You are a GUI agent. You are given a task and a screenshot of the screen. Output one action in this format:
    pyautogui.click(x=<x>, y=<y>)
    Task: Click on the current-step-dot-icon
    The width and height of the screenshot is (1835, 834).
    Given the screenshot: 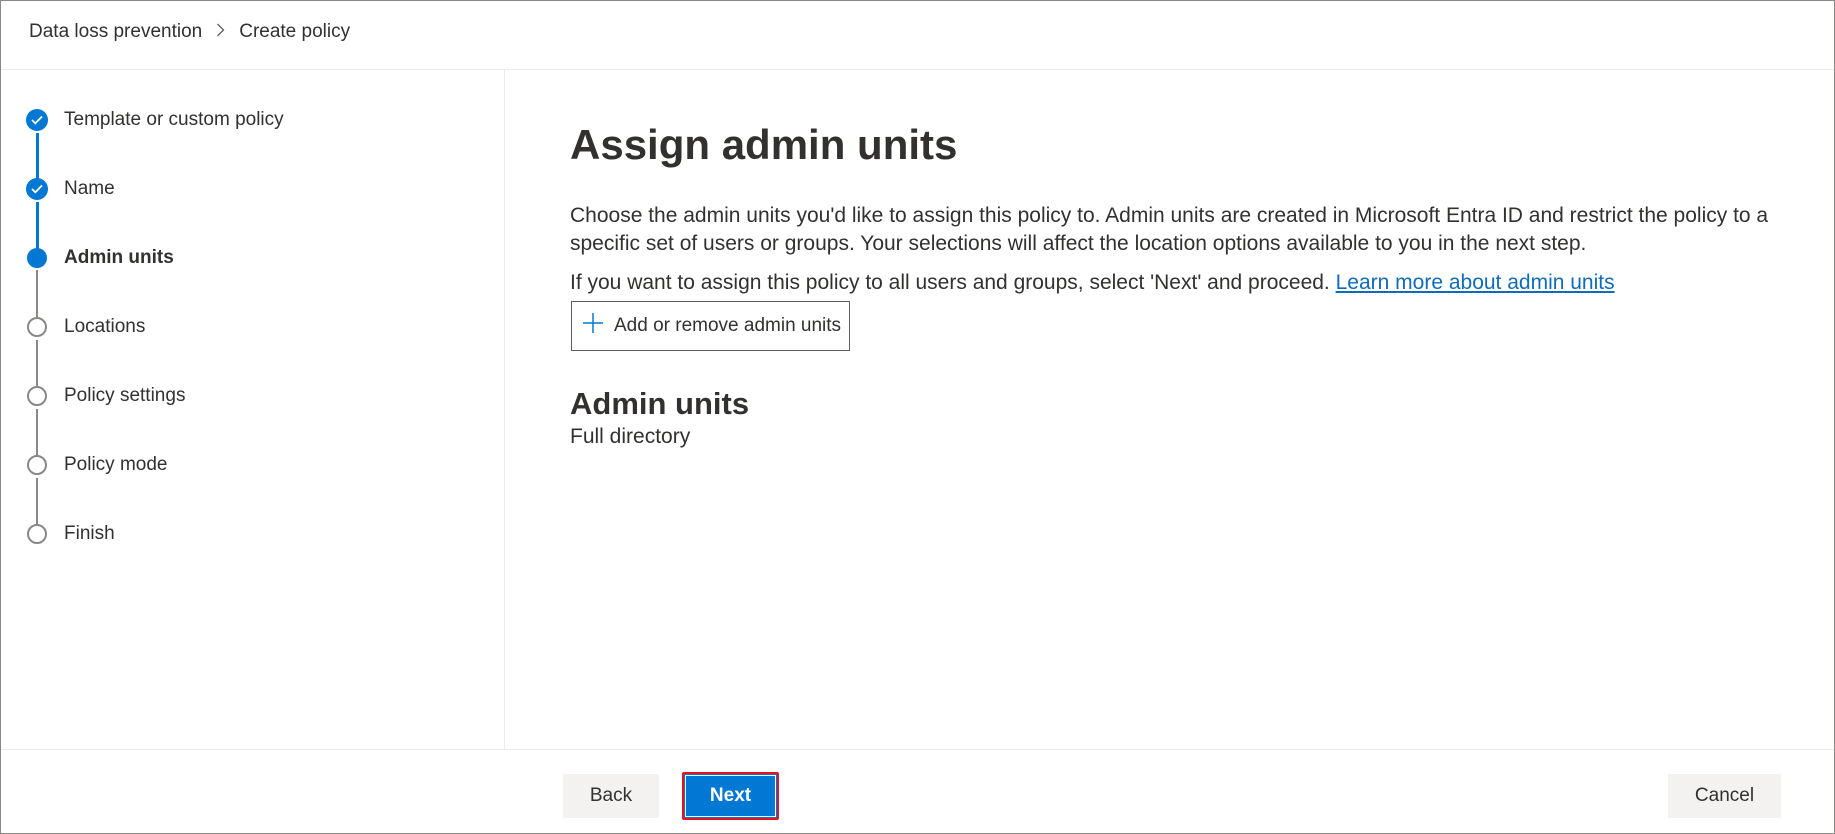 What is the action you would take?
    pyautogui.click(x=37, y=258)
    